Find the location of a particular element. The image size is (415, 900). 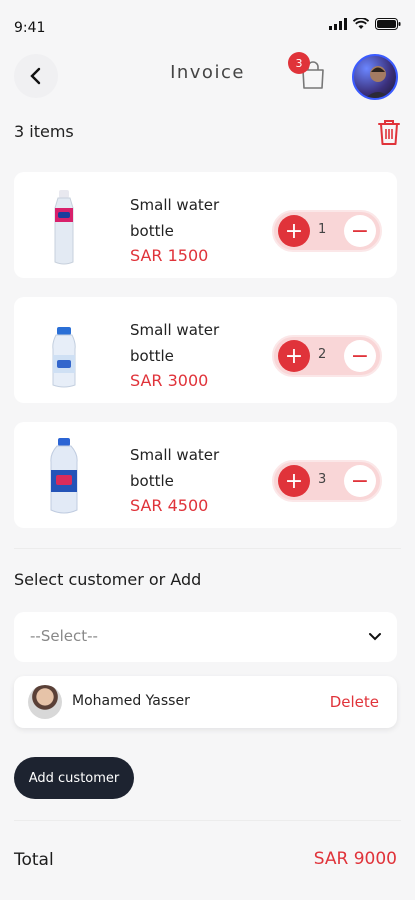

status-bar: 9:41 is located at coordinates (207, 22).